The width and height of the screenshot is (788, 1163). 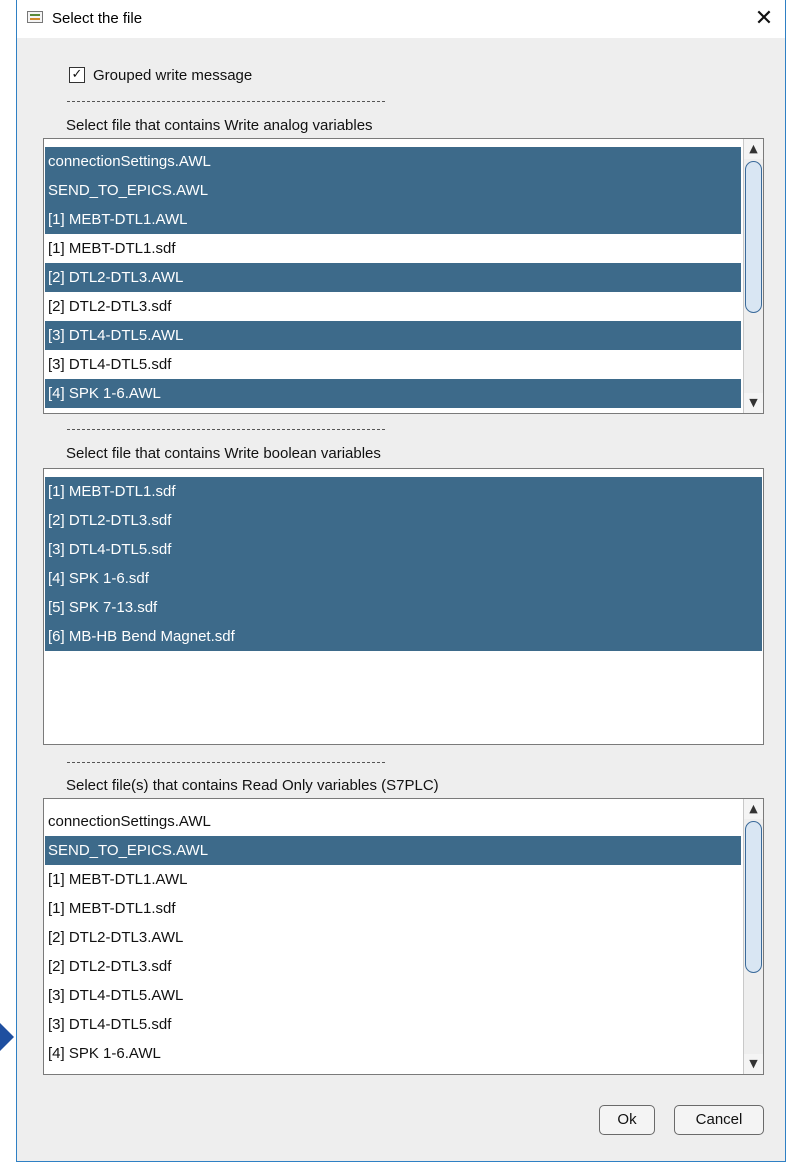 I want to click on title-bar: Select the file ✕, so click(x=401, y=19).